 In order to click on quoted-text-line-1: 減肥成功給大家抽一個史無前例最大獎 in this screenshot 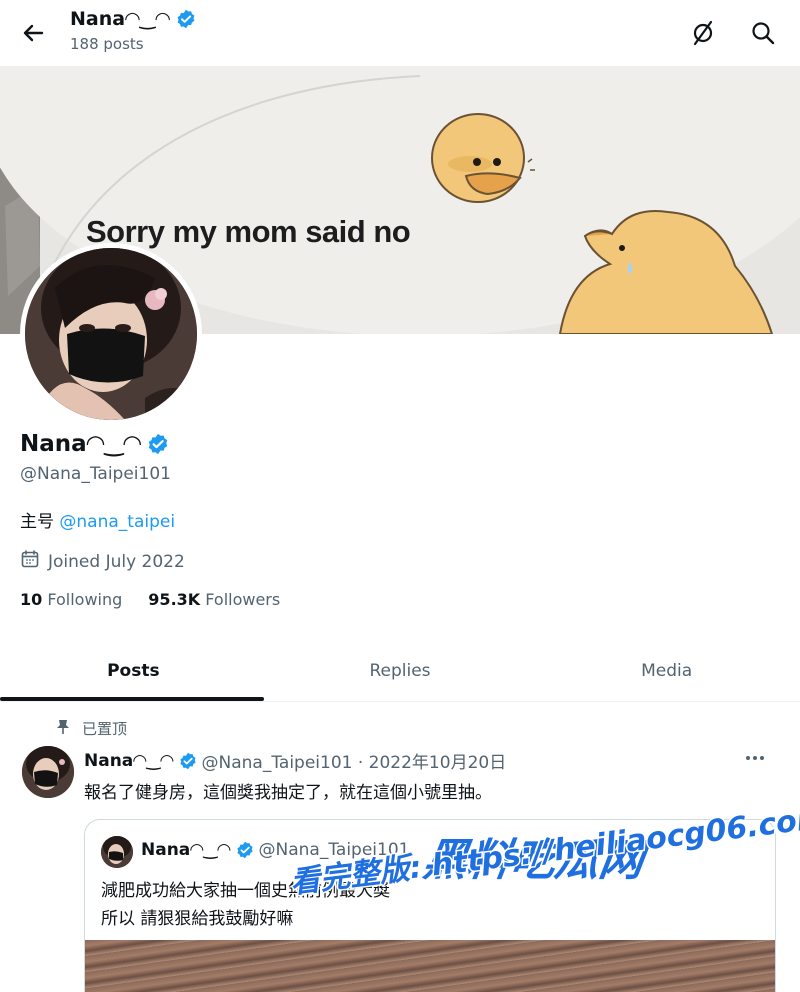, I will do `click(245, 891)`.